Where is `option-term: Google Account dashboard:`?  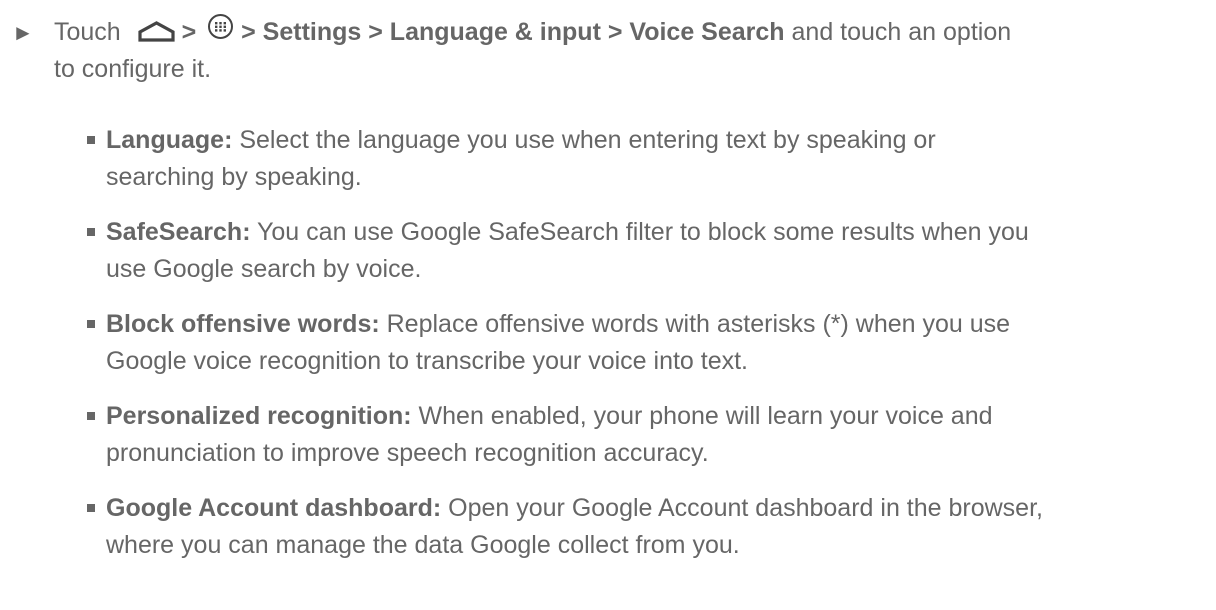
option-term: Google Account dashboard: is located at coordinates (274, 508).